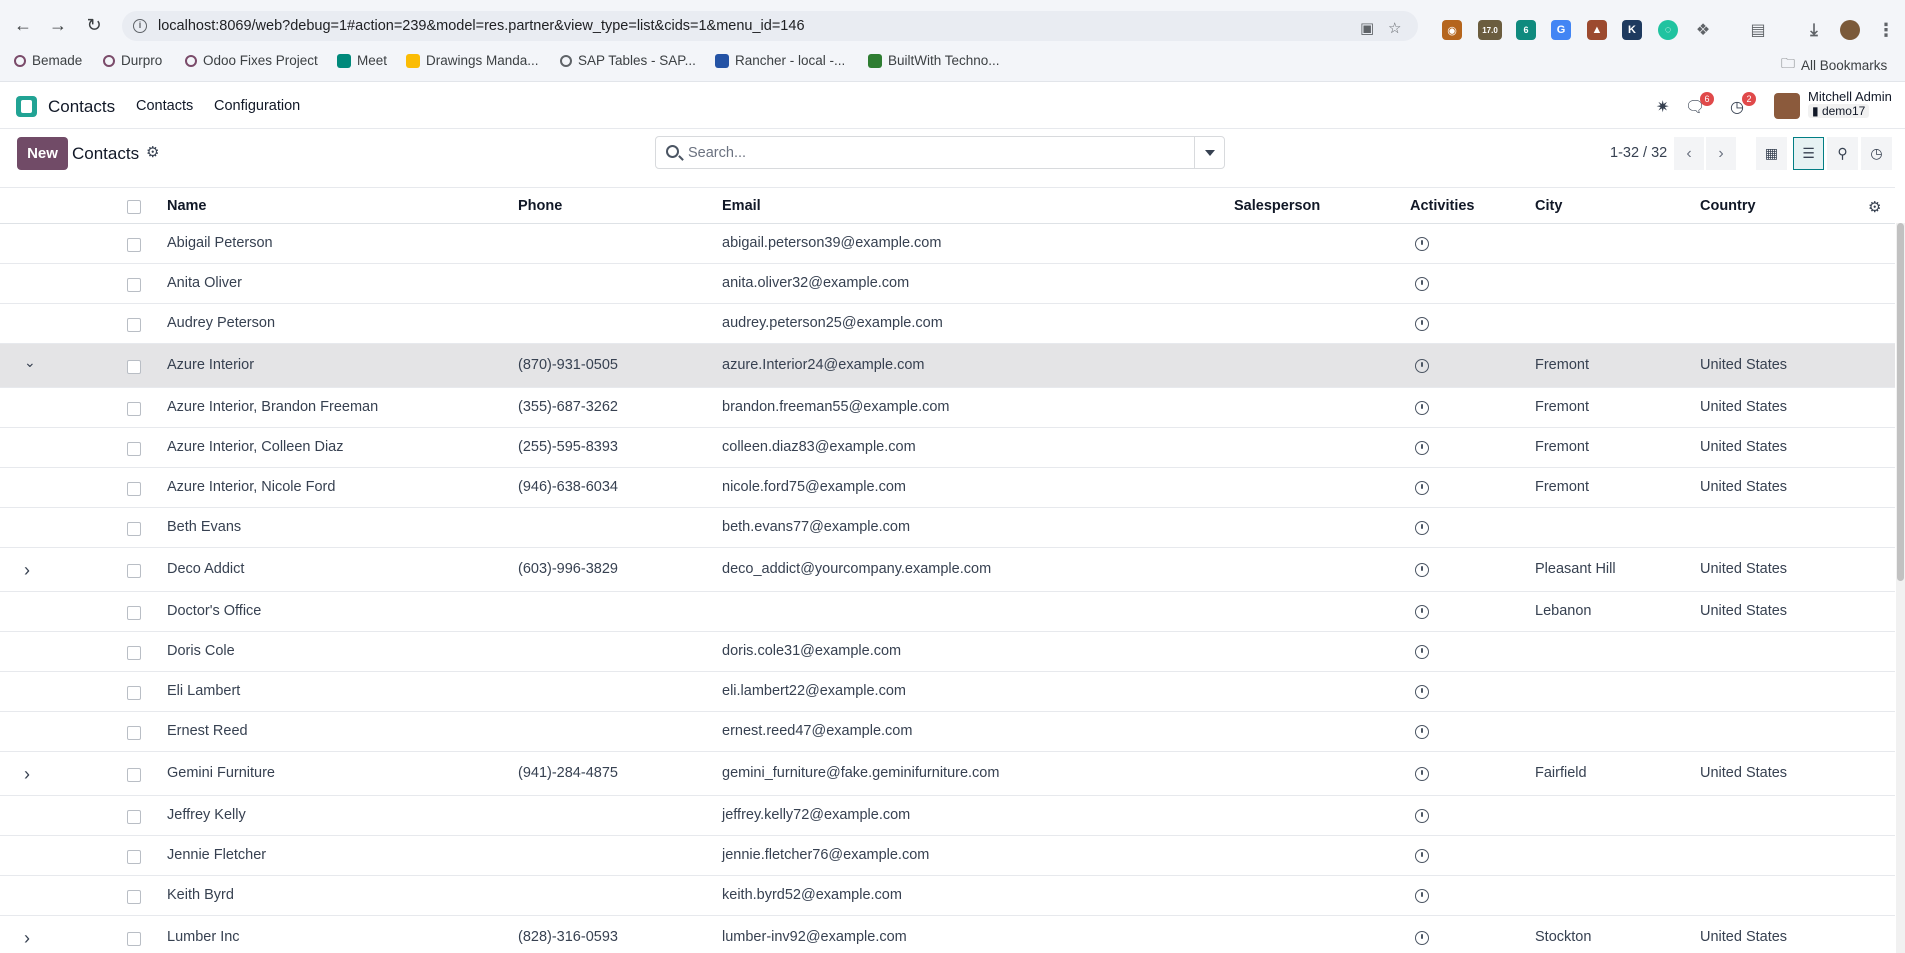  Describe the element at coordinates (947, 732) in the screenshot. I see `table-row: Ernest Reed ernest.reed47@example.com` at that location.